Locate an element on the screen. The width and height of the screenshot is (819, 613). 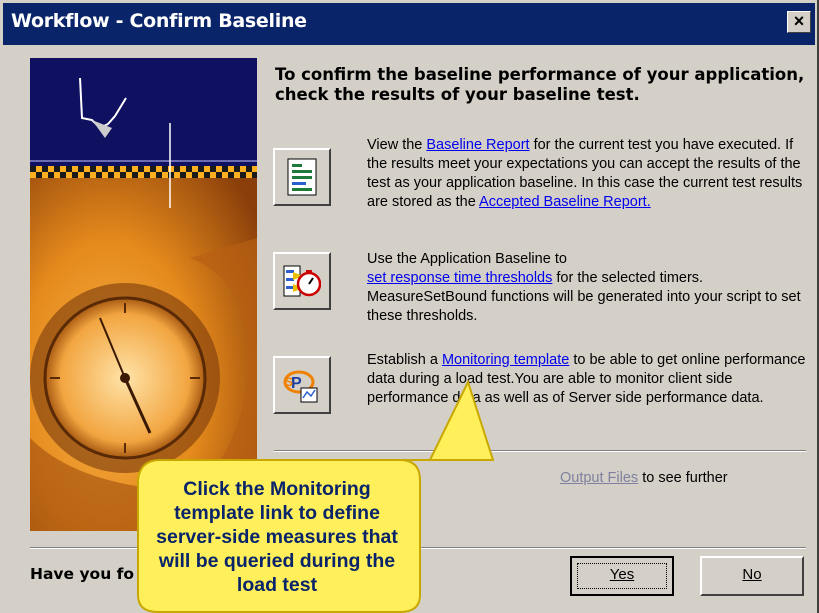
section-text: Use the Application Baseline to is located at coordinates (467, 259).